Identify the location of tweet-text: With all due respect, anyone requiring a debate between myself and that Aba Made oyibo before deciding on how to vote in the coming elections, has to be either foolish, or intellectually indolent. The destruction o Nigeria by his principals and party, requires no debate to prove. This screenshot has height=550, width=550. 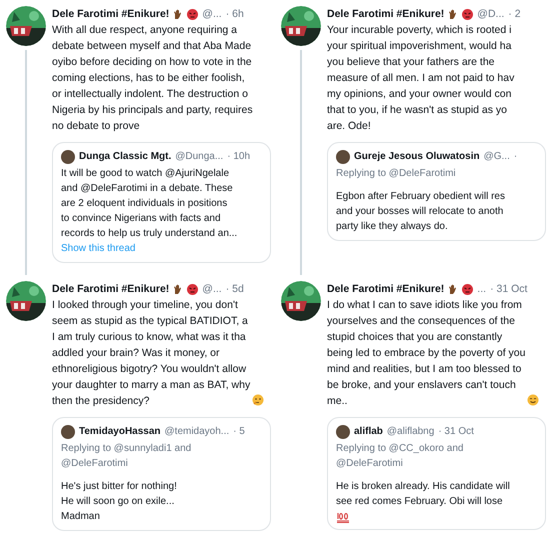
(152, 78).